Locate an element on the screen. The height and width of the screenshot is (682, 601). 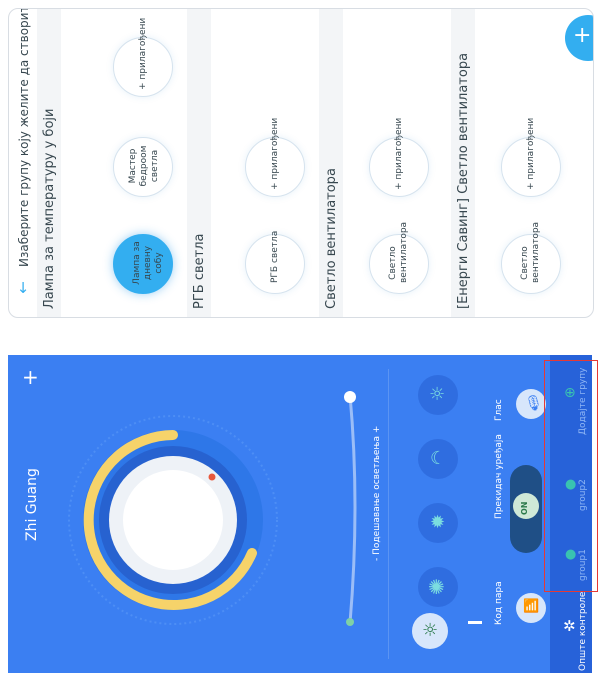
color-temperature-dial is located at coordinates (173, 520).